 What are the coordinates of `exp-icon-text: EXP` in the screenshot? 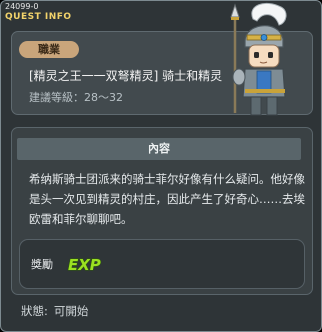 It's located at (84, 264).